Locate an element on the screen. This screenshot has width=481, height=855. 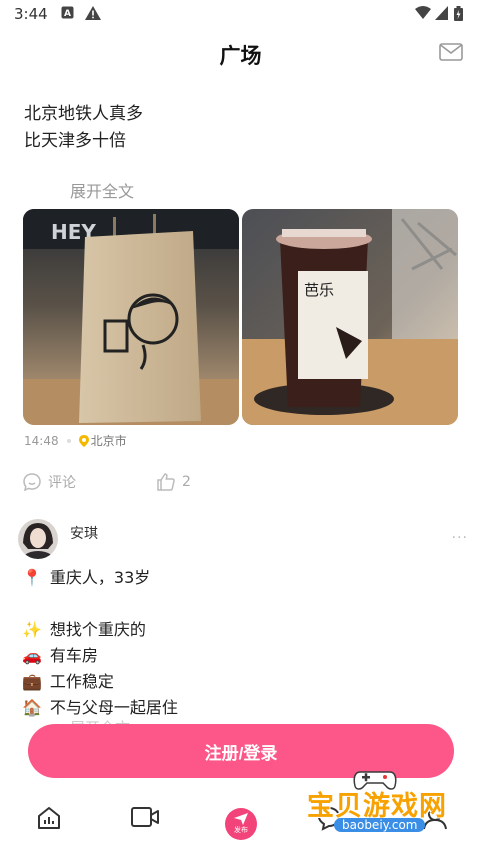
home-tab-icon is located at coordinates (49, 818).